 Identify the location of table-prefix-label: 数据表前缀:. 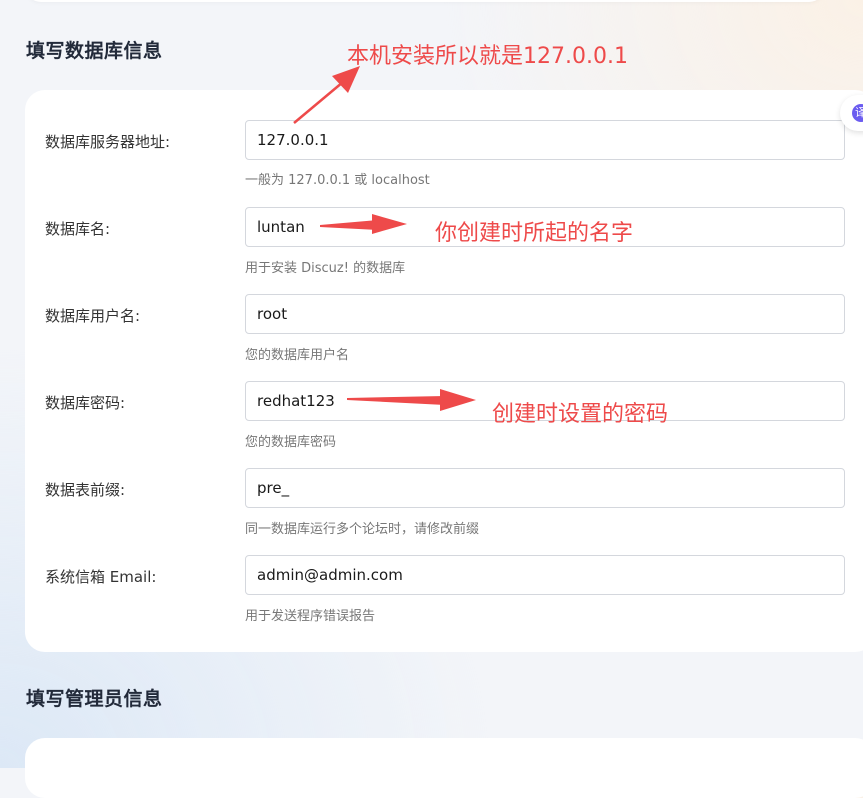
(85, 490).